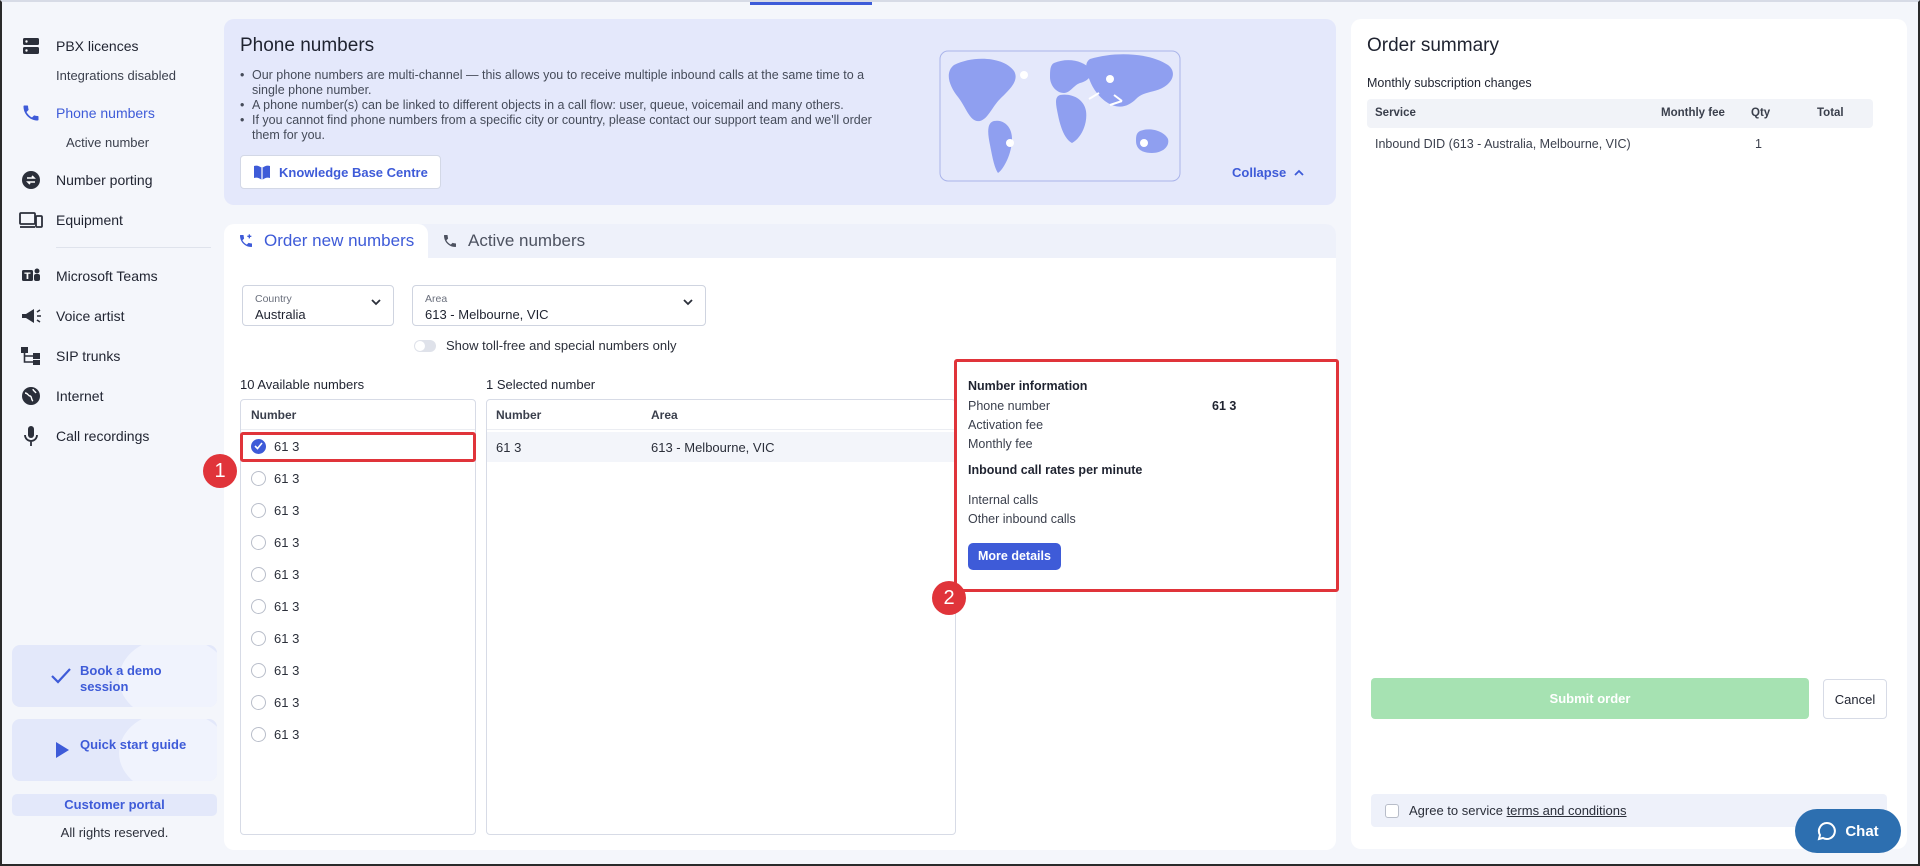  What do you see at coordinates (31, 316) in the screenshot?
I see `megaphone-icon` at bounding box center [31, 316].